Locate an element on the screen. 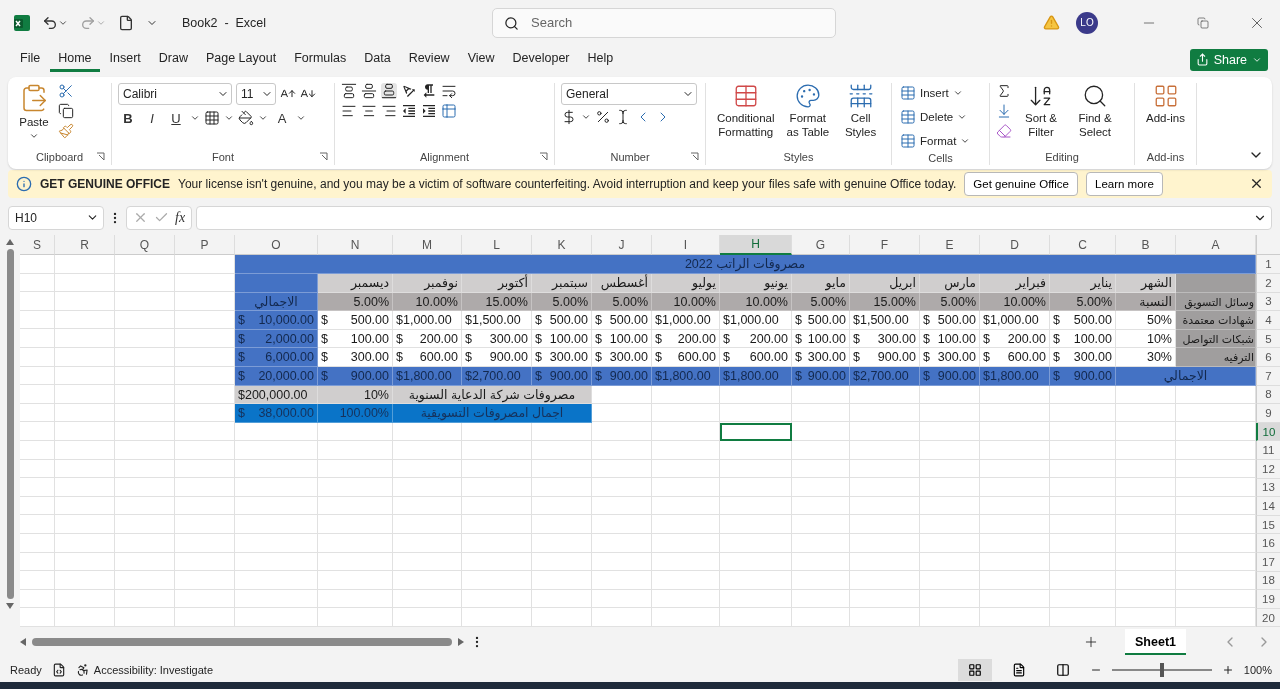 Image resolution: width=1280 pixels, height=689 pixels. scroll-left-icon is located at coordinates (23, 642).